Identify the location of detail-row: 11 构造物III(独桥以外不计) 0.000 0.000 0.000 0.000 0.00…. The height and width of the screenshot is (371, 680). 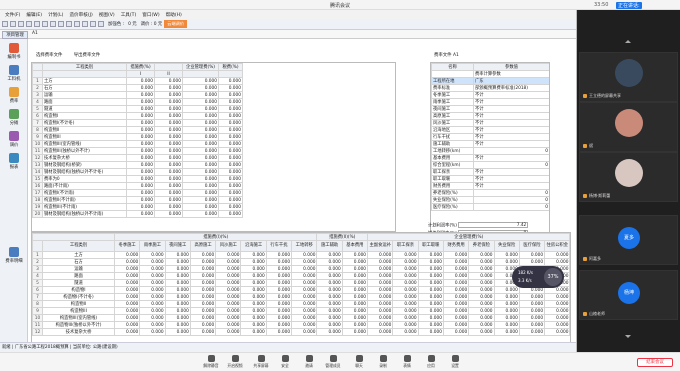
(301, 325).